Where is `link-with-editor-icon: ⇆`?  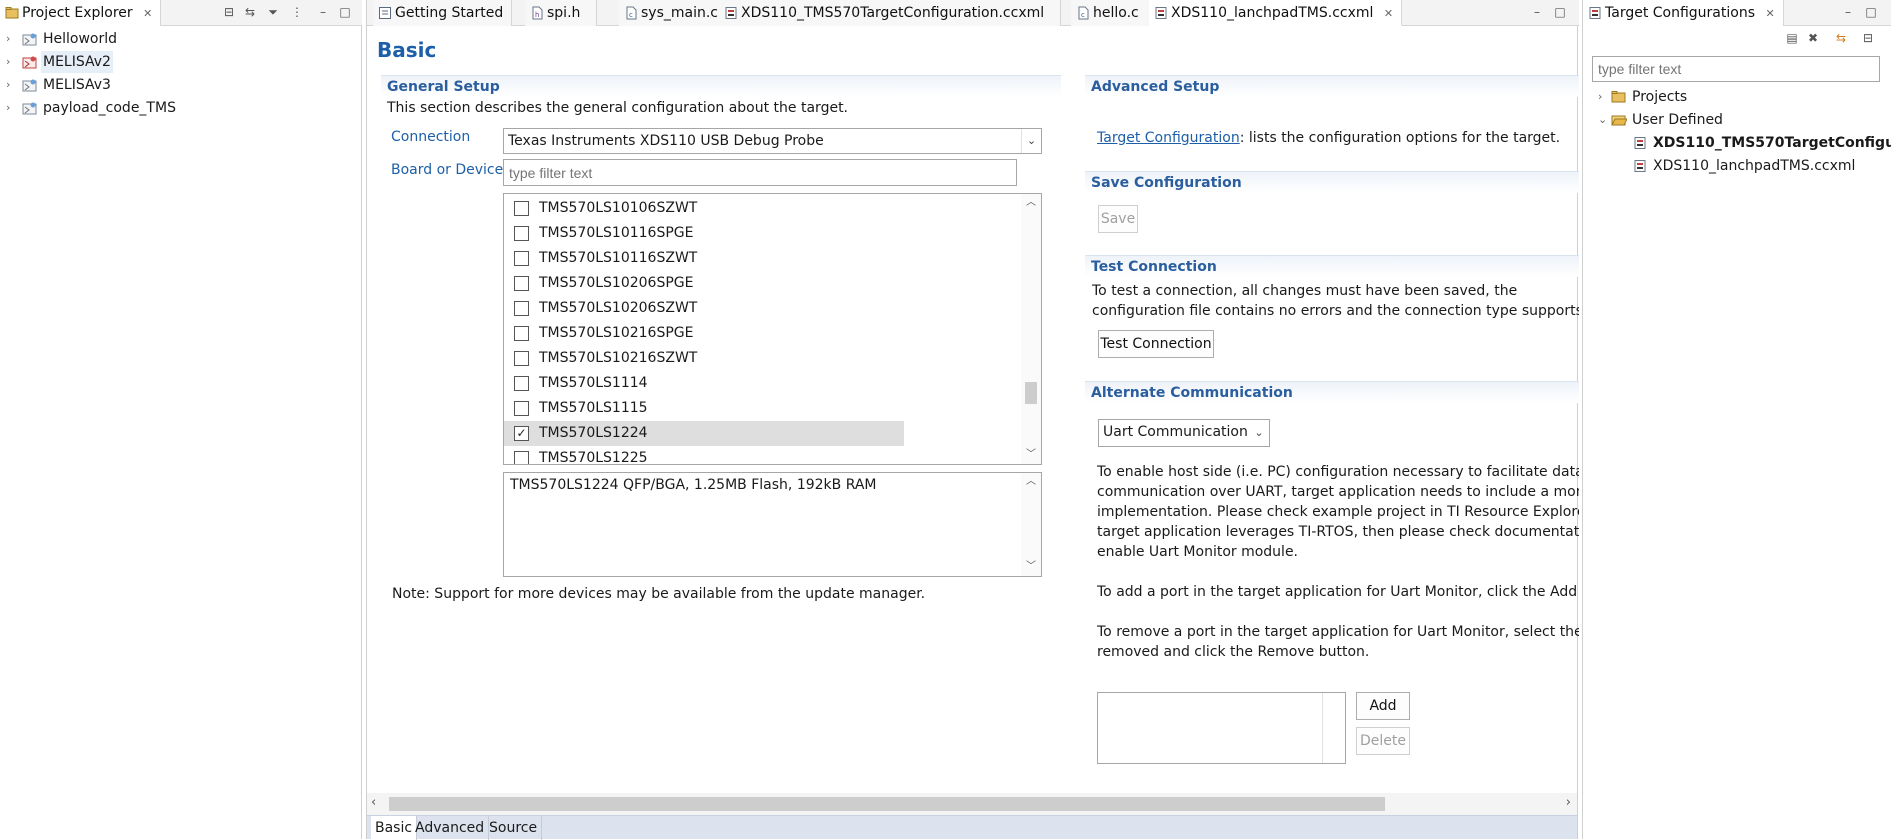 link-with-editor-icon: ⇆ is located at coordinates (250, 12).